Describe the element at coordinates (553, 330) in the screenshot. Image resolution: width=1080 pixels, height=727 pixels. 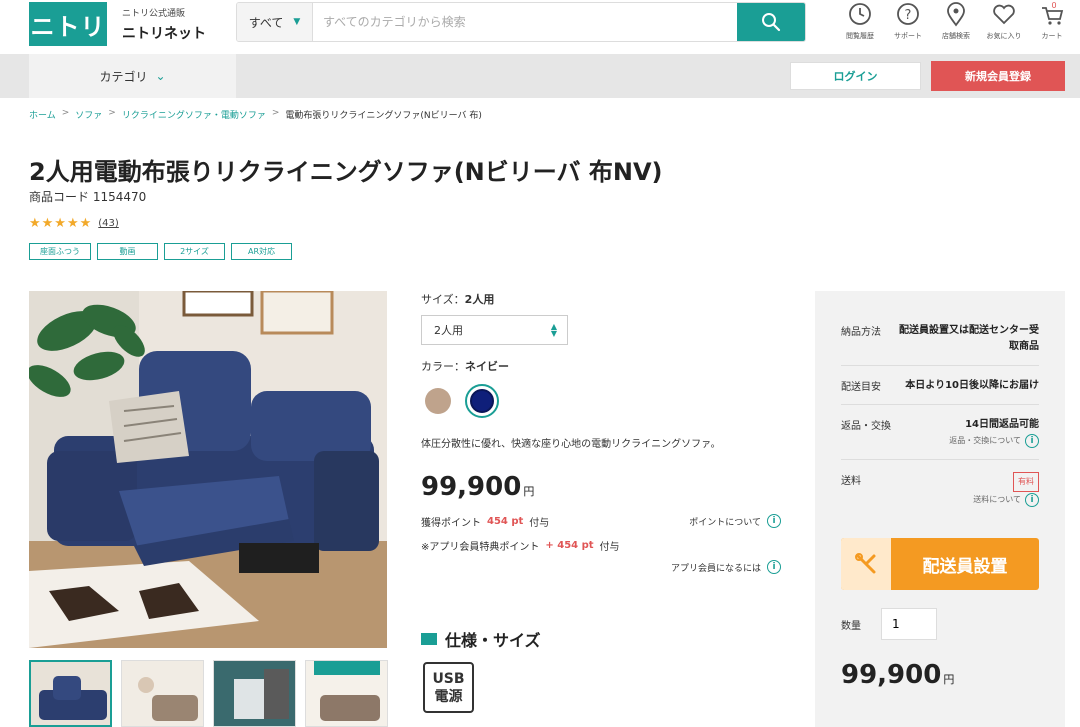
I see `updown-icon: ▲ ▼` at that location.